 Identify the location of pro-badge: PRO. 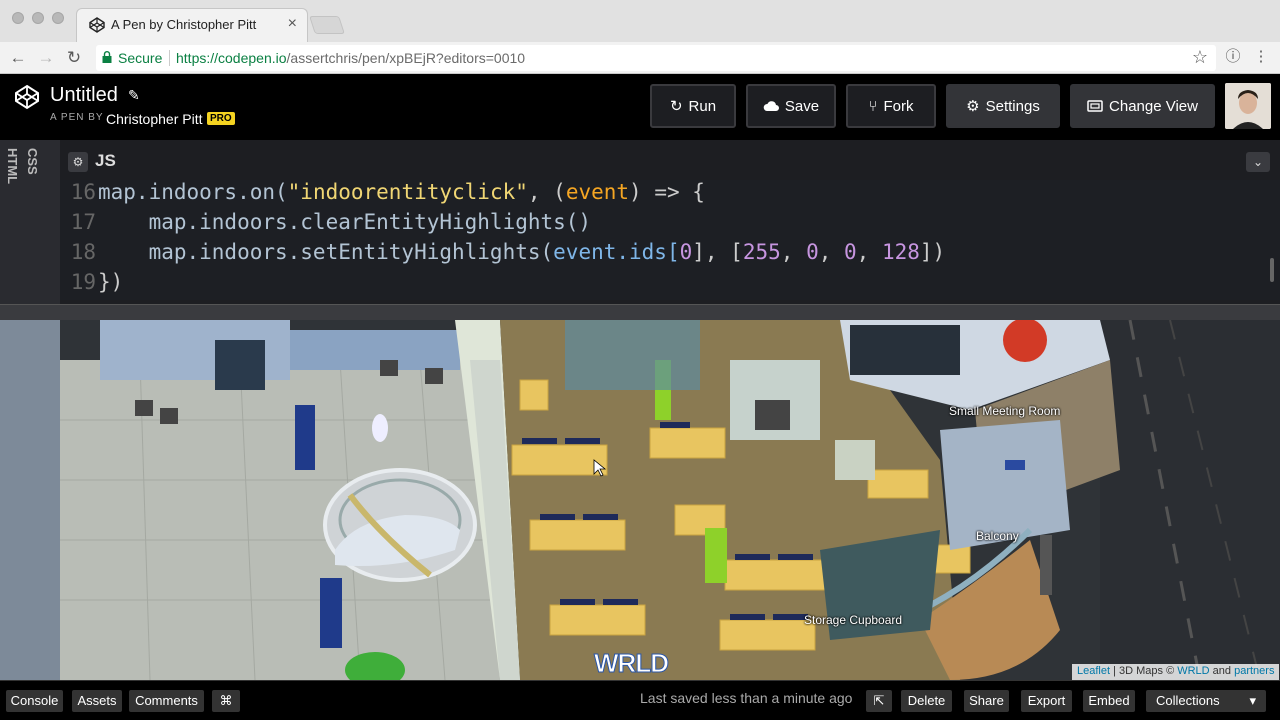
(221, 118).